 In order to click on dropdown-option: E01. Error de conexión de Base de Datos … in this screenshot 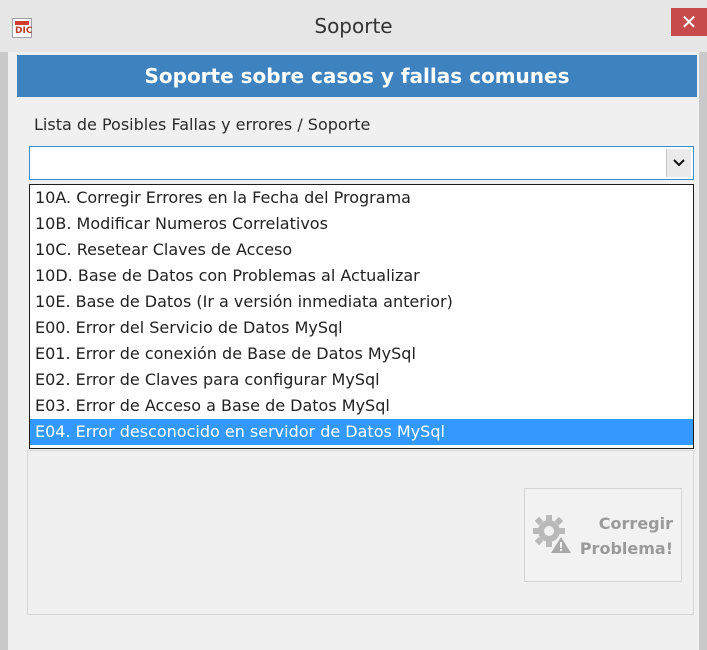, I will do `click(361, 354)`.